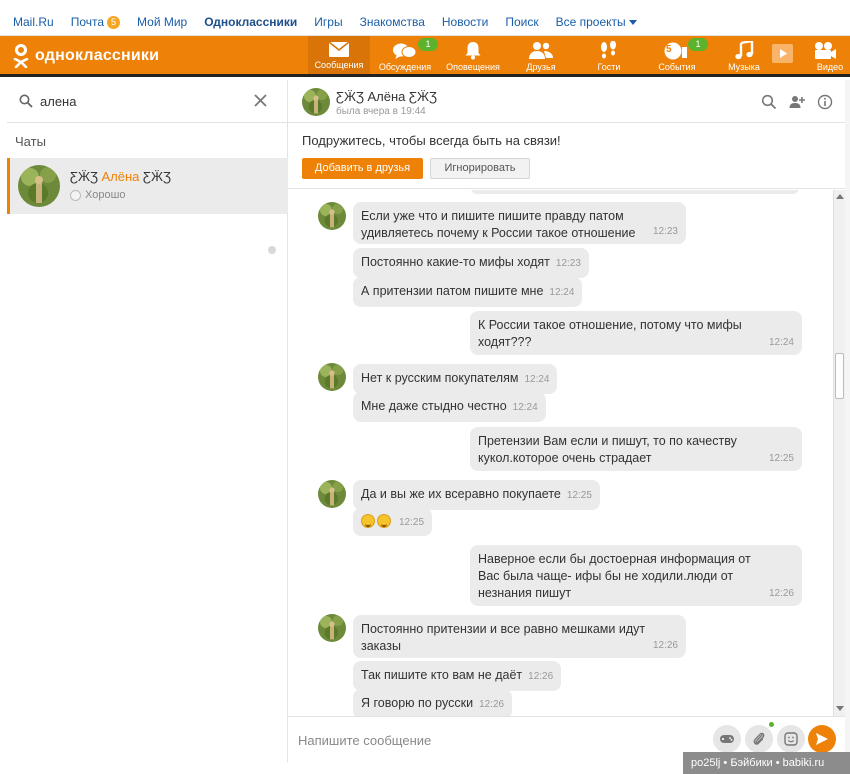 Image resolution: width=850 pixels, height=774 pixels. Describe the element at coordinates (521, 22) in the screenshot. I see `topbar-link-search: Поиск` at that location.